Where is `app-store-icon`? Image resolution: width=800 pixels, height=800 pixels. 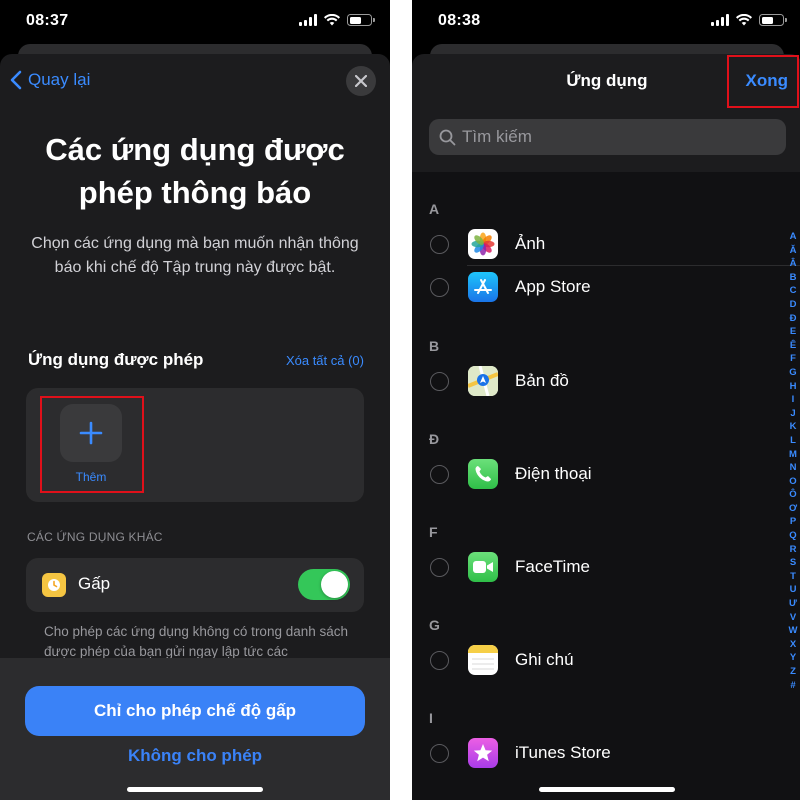
app-store-icon is located at coordinates (483, 287).